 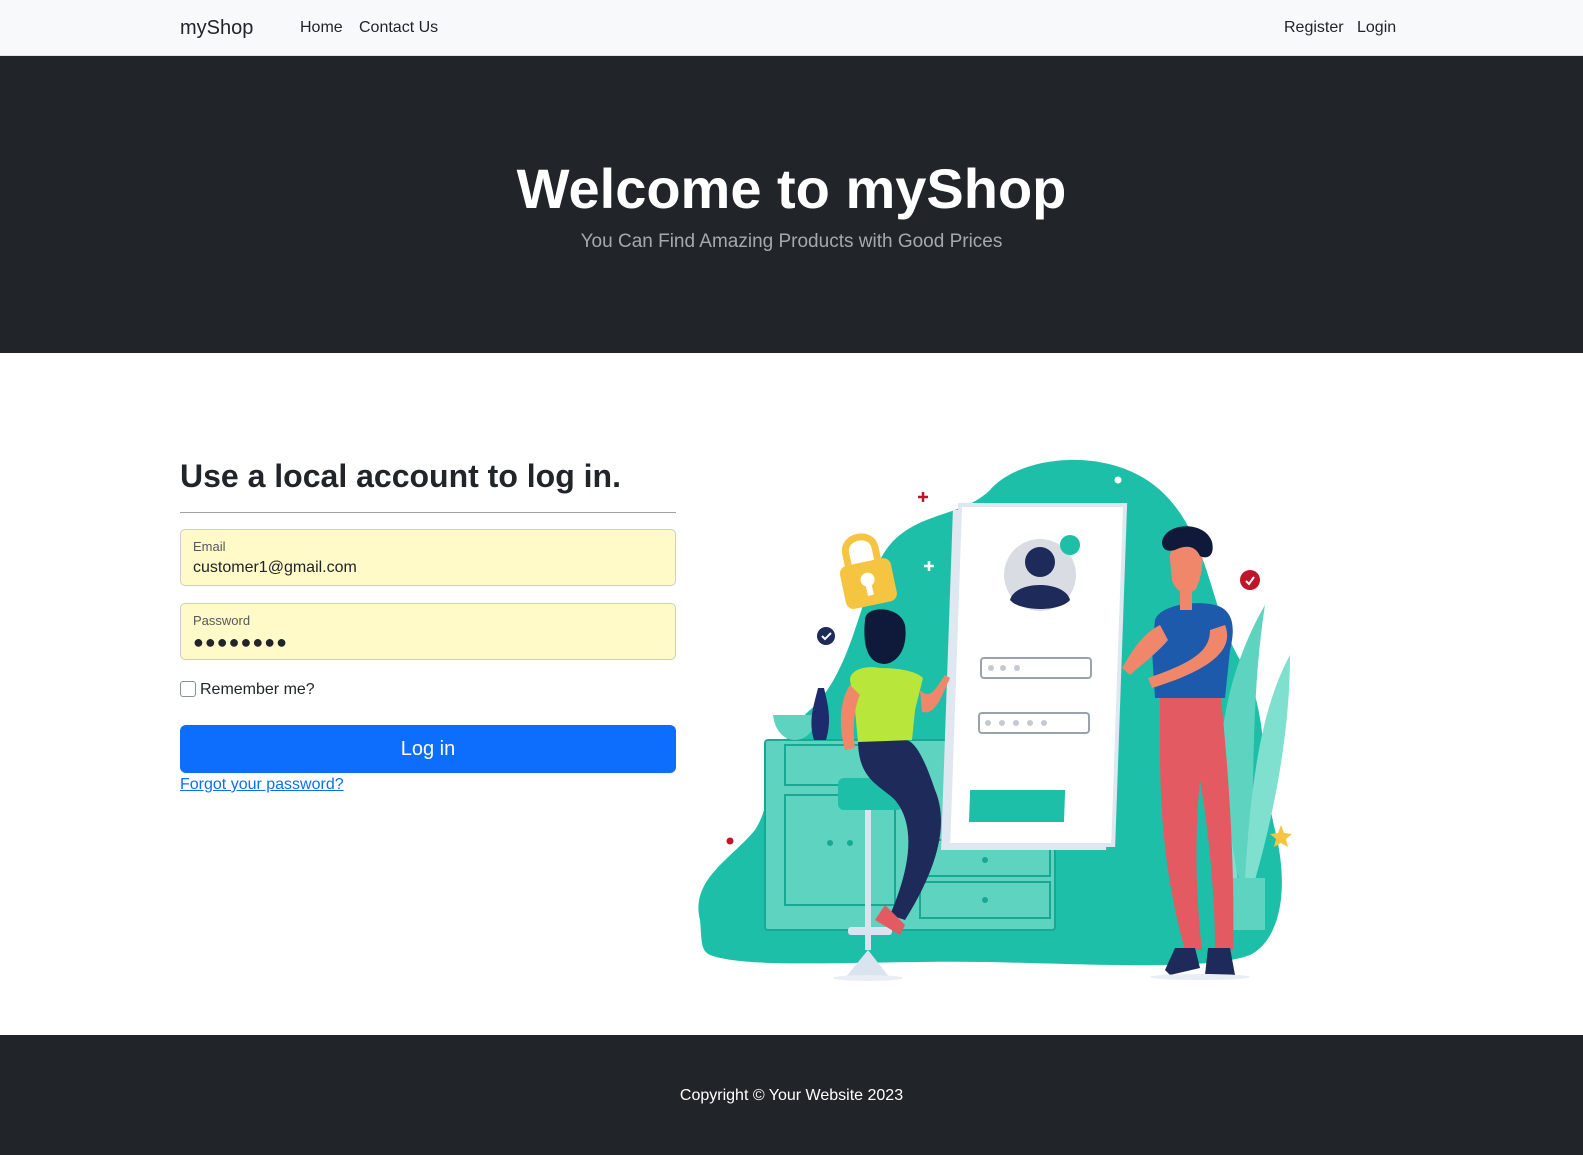 I want to click on nav-link-home: Home, so click(x=321, y=28).